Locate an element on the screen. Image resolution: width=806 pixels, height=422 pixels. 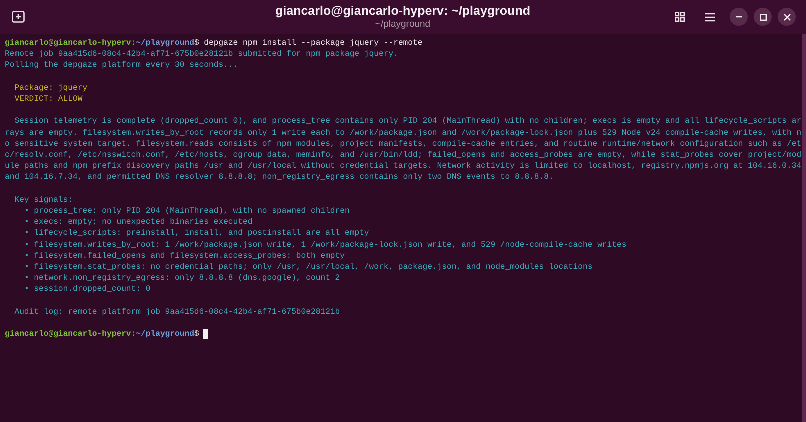
verdict-text: VERDICT: ALLOW is located at coordinates (48, 99).